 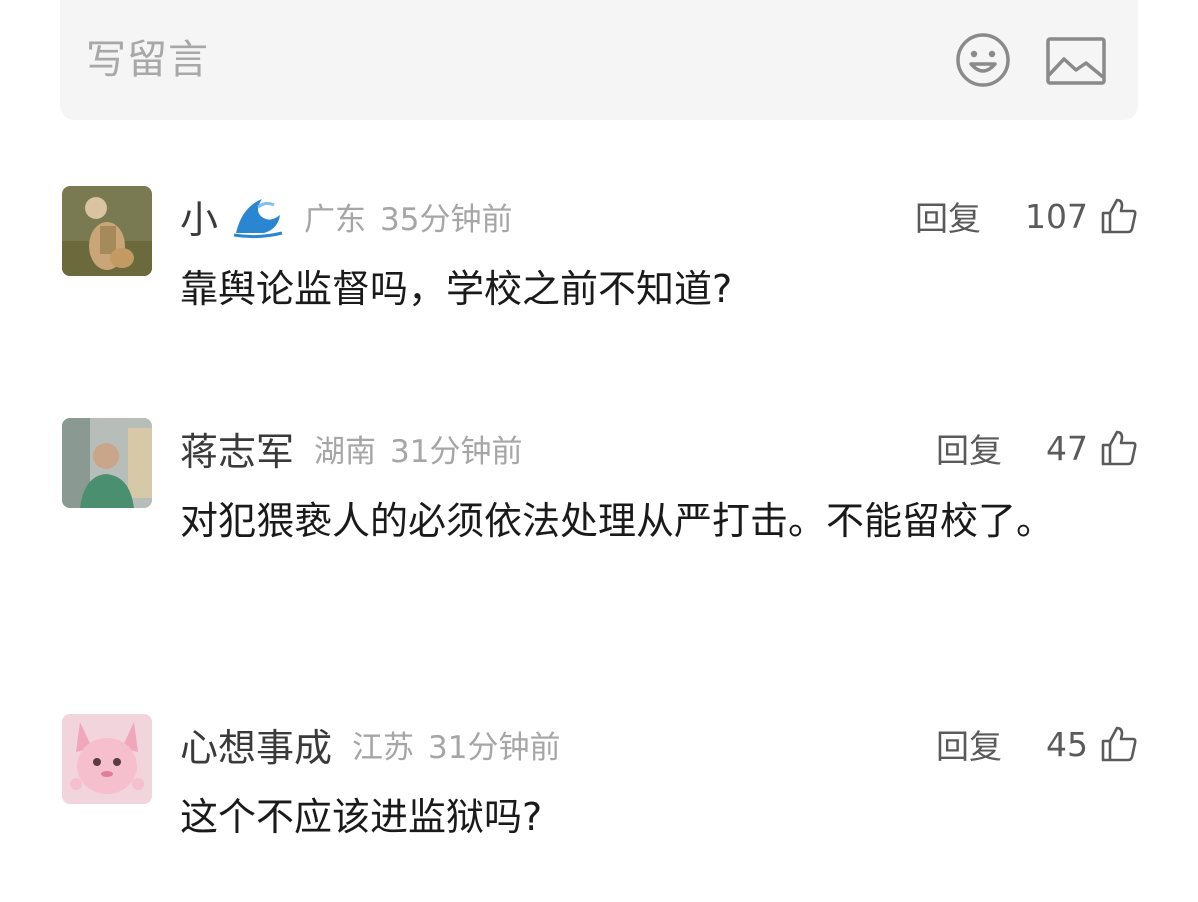 I want to click on comment-meta: 心想事成 江苏 31分钟前, so click(x=370, y=745).